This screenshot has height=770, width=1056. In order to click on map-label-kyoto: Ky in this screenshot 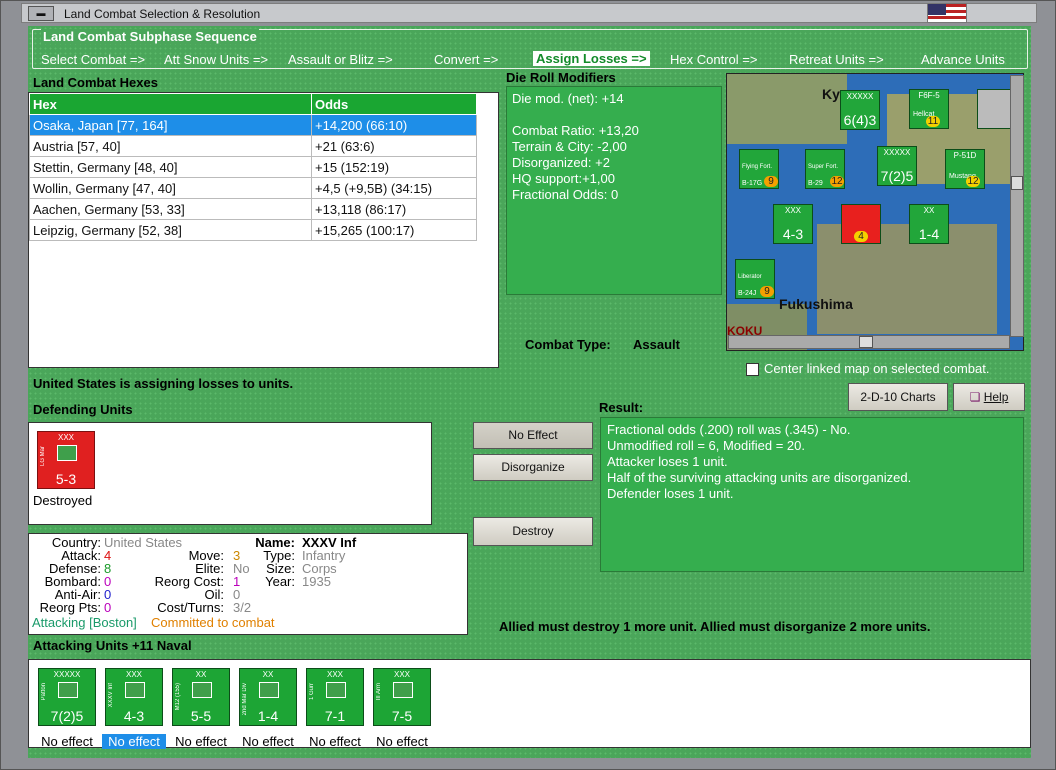, I will do `click(831, 94)`.